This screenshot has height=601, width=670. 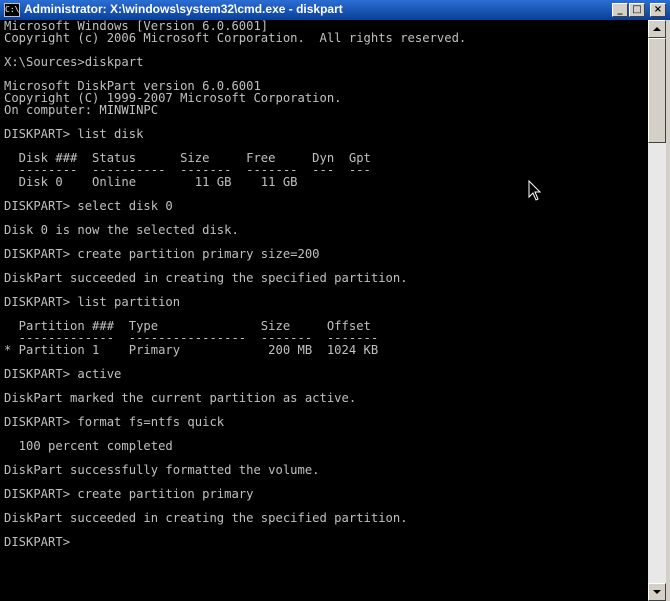 I want to click on console-line: DISKPART>, so click(x=37, y=542).